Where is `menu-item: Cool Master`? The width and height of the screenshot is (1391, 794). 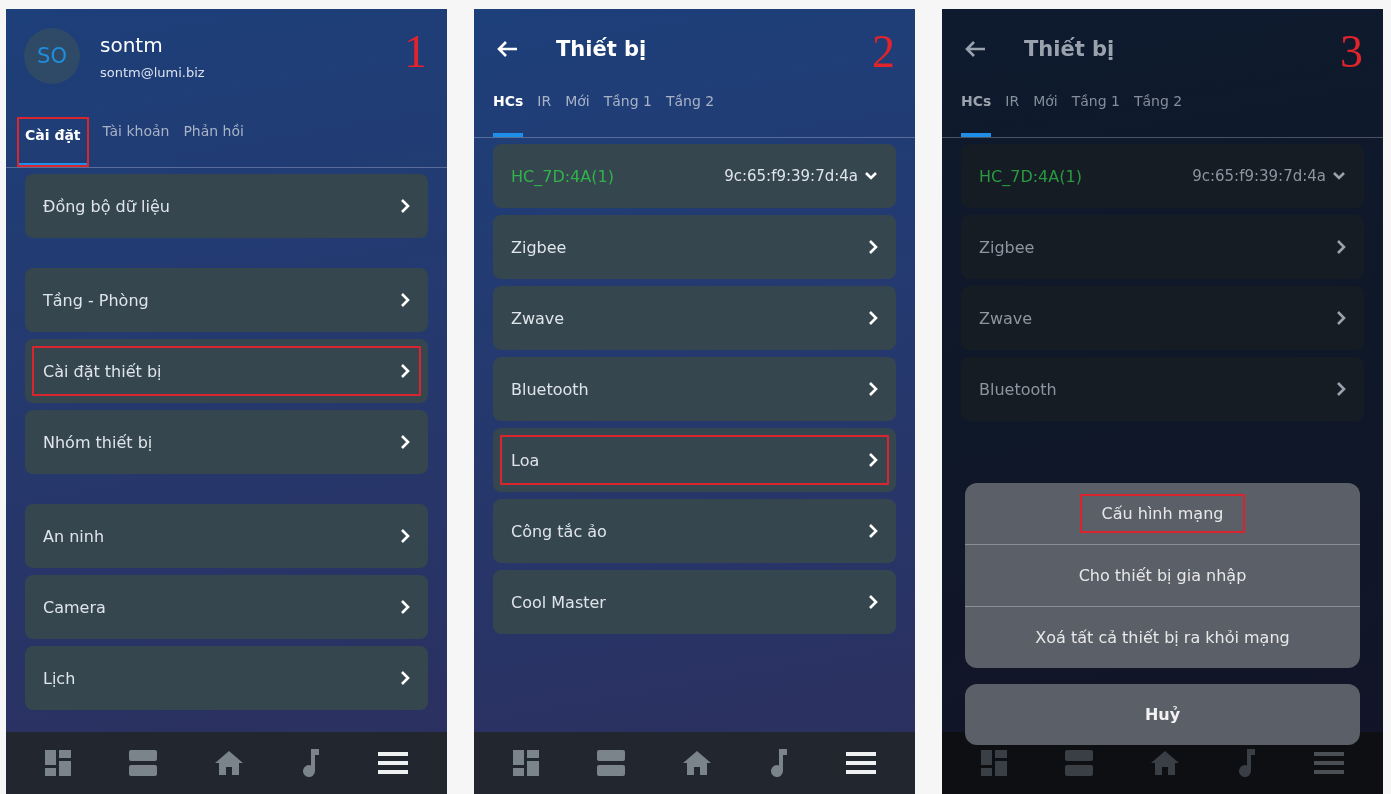
menu-item: Cool Master is located at coordinates (694, 602).